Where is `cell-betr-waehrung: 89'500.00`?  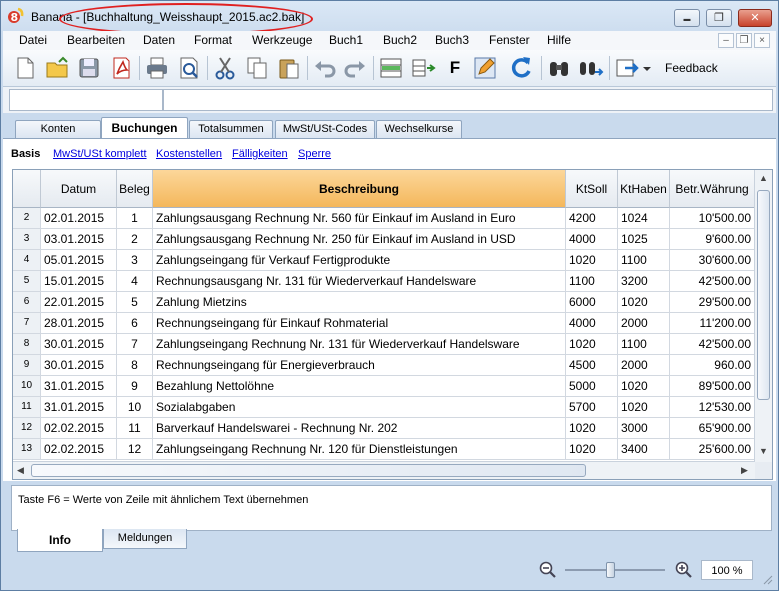 cell-betr-waehrung: 89'500.00 is located at coordinates (712, 386).